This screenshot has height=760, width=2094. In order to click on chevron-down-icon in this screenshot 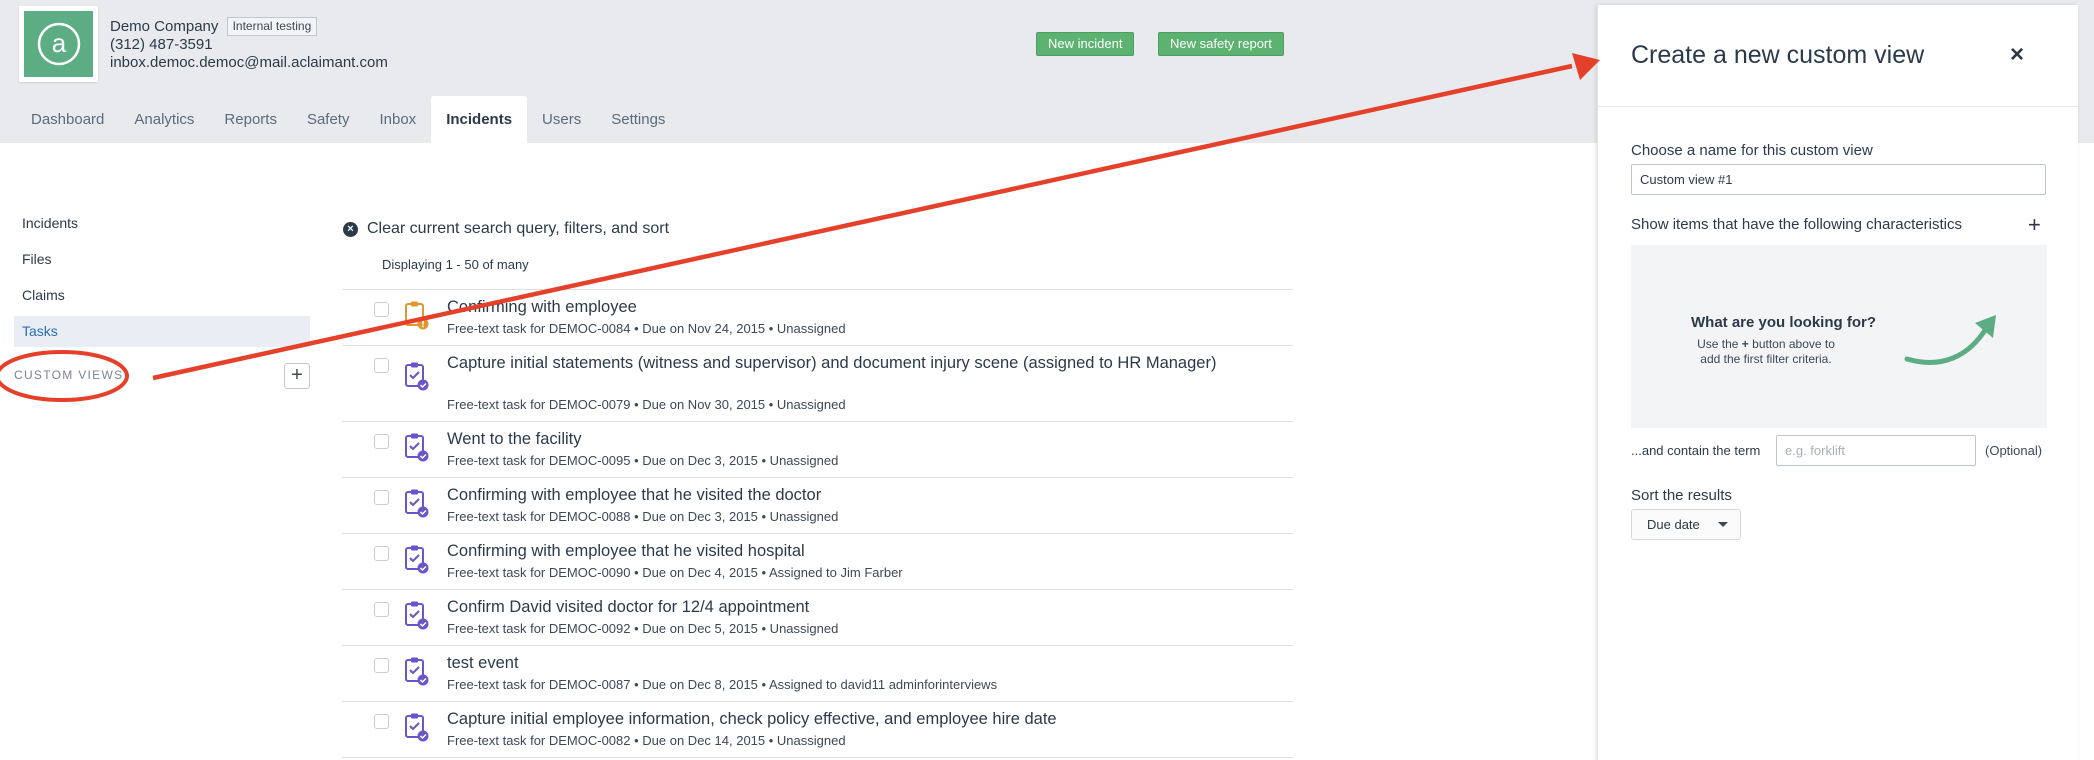, I will do `click(1723, 524)`.